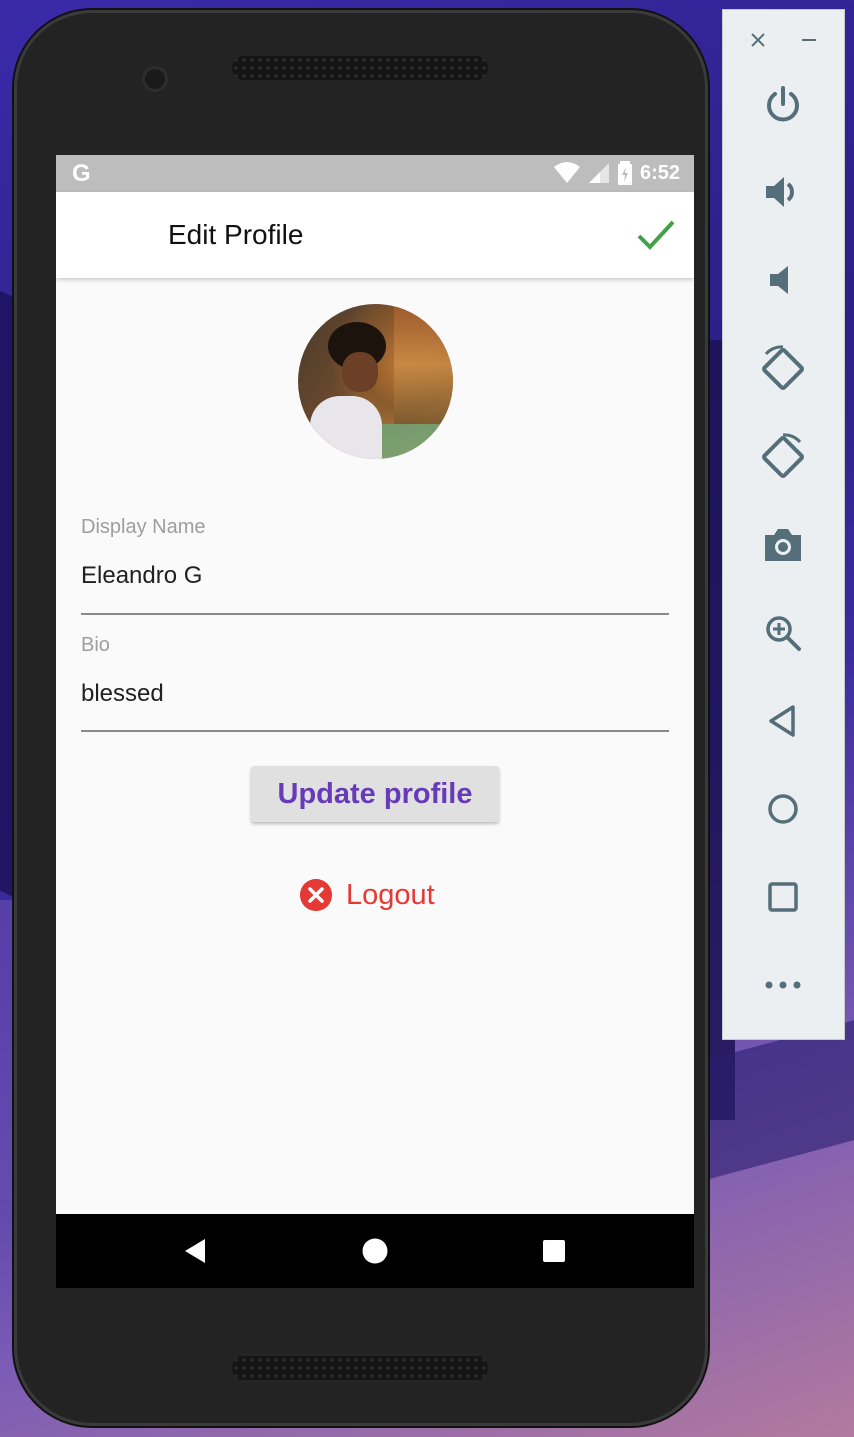  What do you see at coordinates (375, 794) in the screenshot?
I see `update-profile-button: Update profile` at bounding box center [375, 794].